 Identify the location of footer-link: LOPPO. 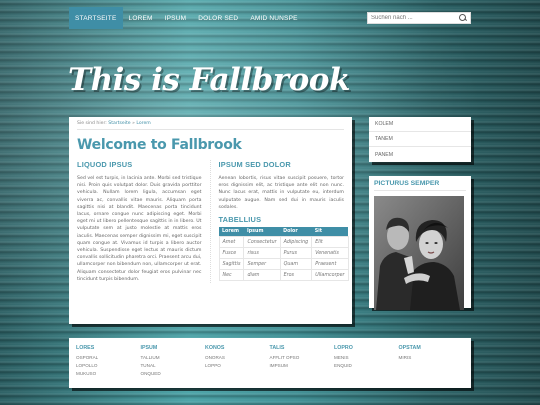
(237, 366).